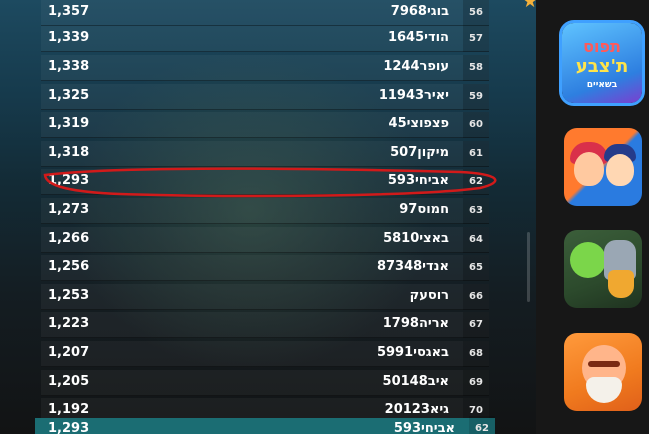  I want to click on row-score: 1,339, so click(69, 37).